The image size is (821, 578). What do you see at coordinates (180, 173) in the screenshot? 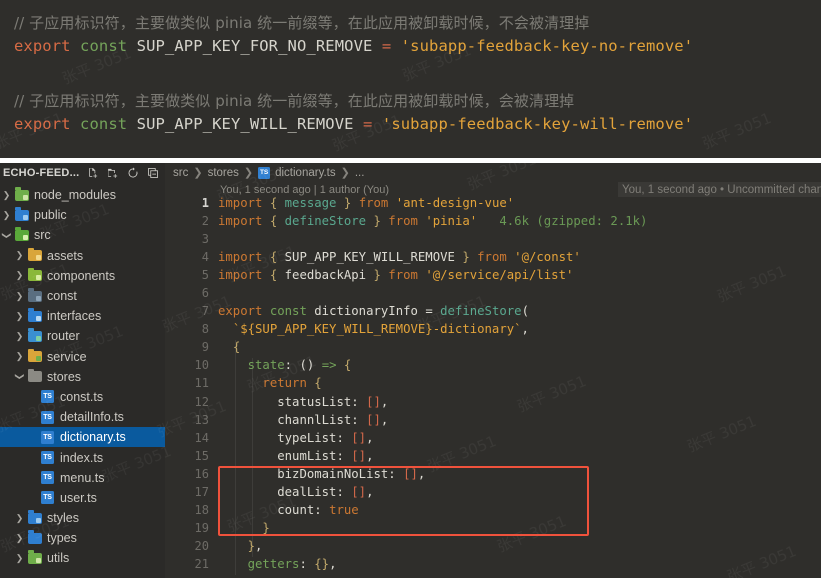
I see `breadcrumb-src: src` at bounding box center [180, 173].